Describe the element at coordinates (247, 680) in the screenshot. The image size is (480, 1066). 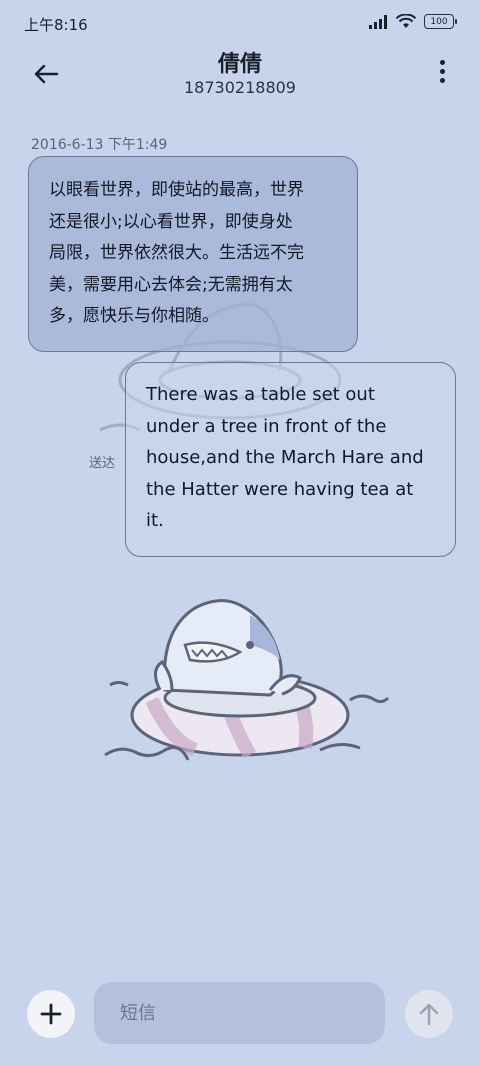
I see `shark-wallpaper-illustration` at that location.